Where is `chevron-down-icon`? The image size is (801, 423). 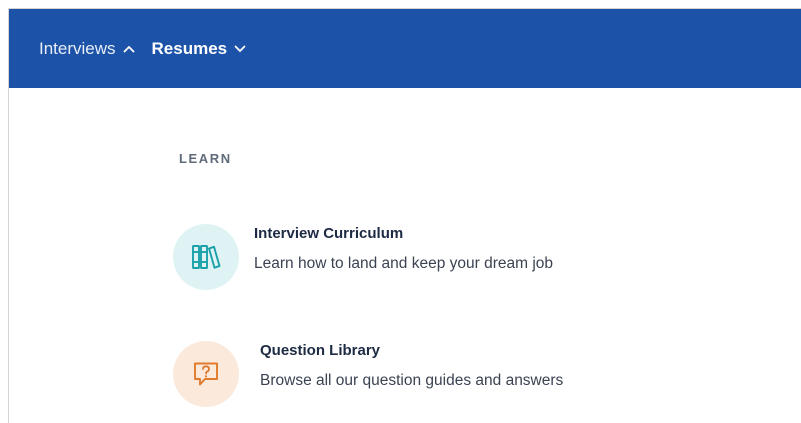 chevron-down-icon is located at coordinates (240, 49).